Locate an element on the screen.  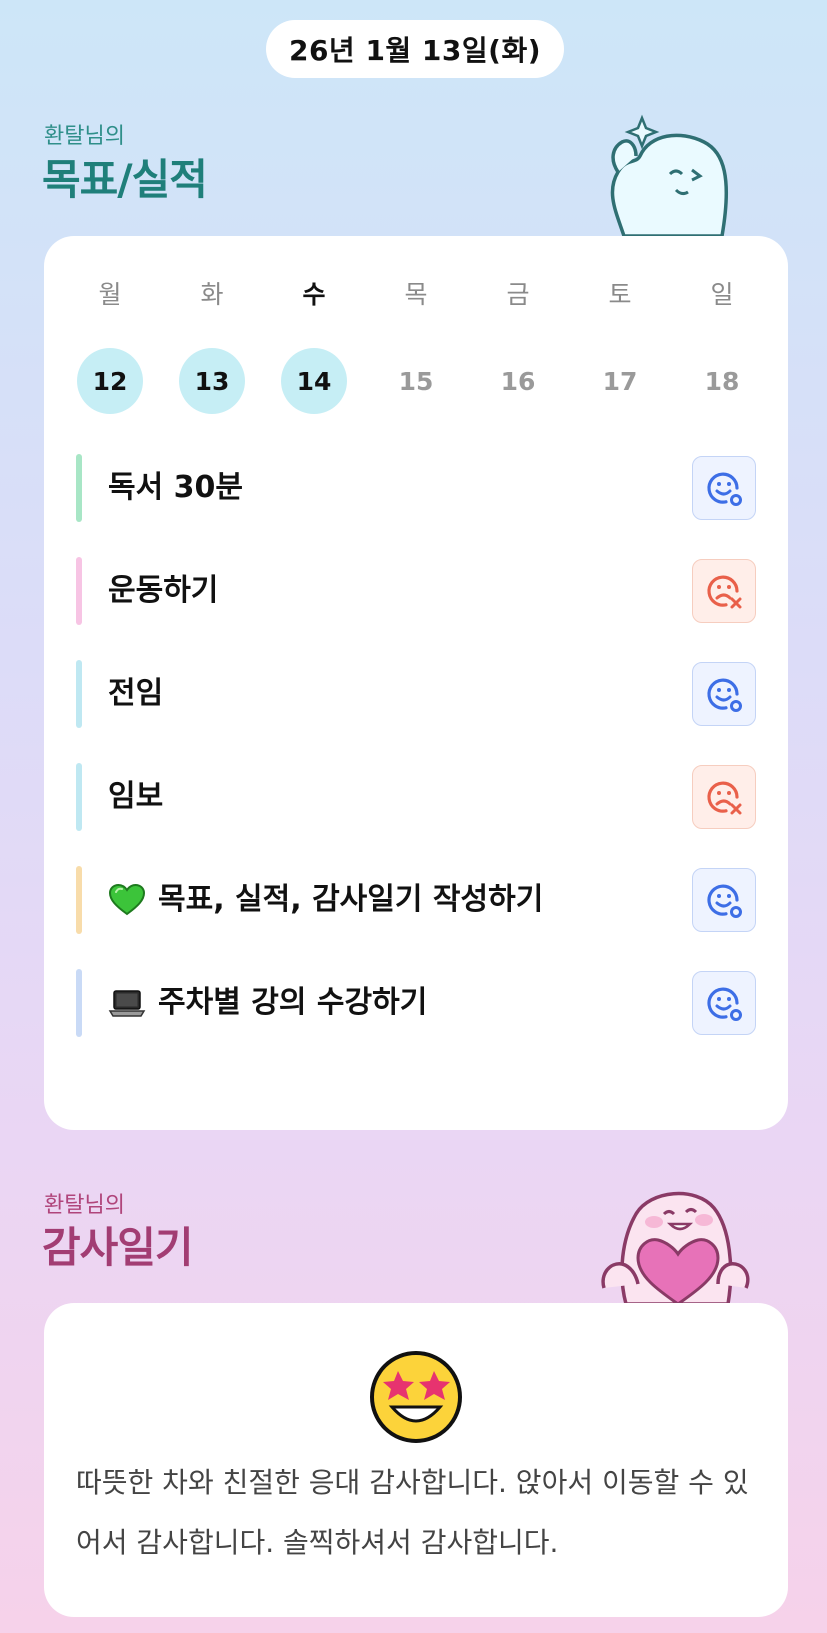
goal-label: 임보 is located at coordinates (136, 796).